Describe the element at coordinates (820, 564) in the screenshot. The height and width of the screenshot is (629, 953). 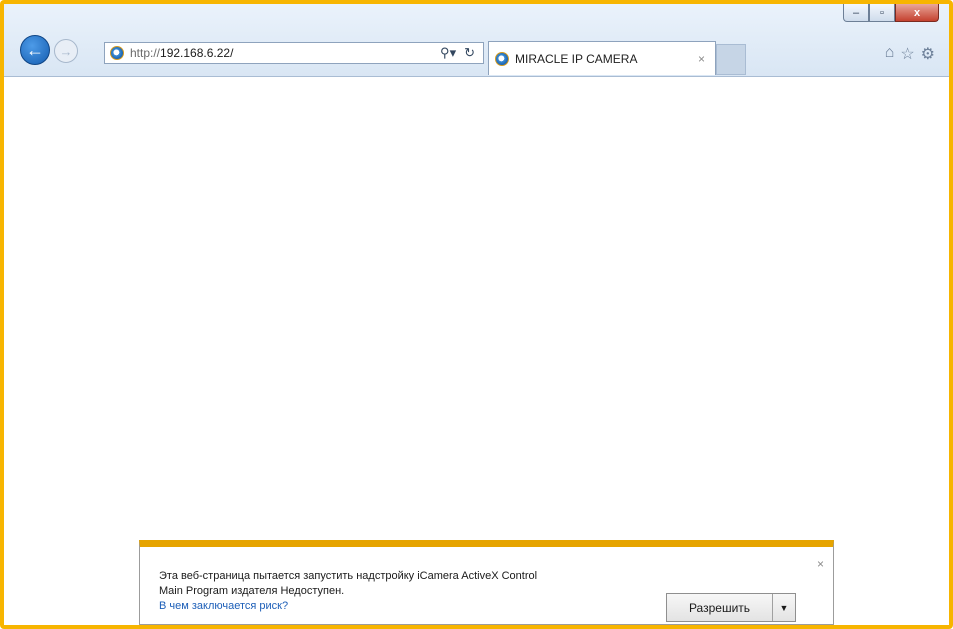
I see `notification-close-icon: ×` at that location.